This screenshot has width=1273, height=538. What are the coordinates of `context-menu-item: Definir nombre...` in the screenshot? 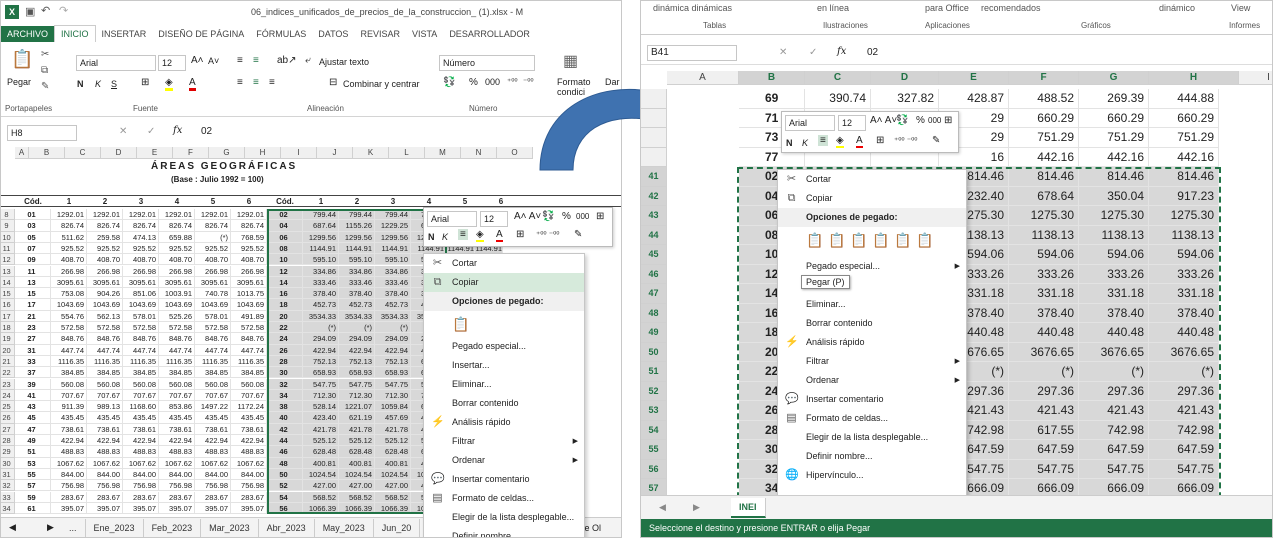 It's located at (504, 532).